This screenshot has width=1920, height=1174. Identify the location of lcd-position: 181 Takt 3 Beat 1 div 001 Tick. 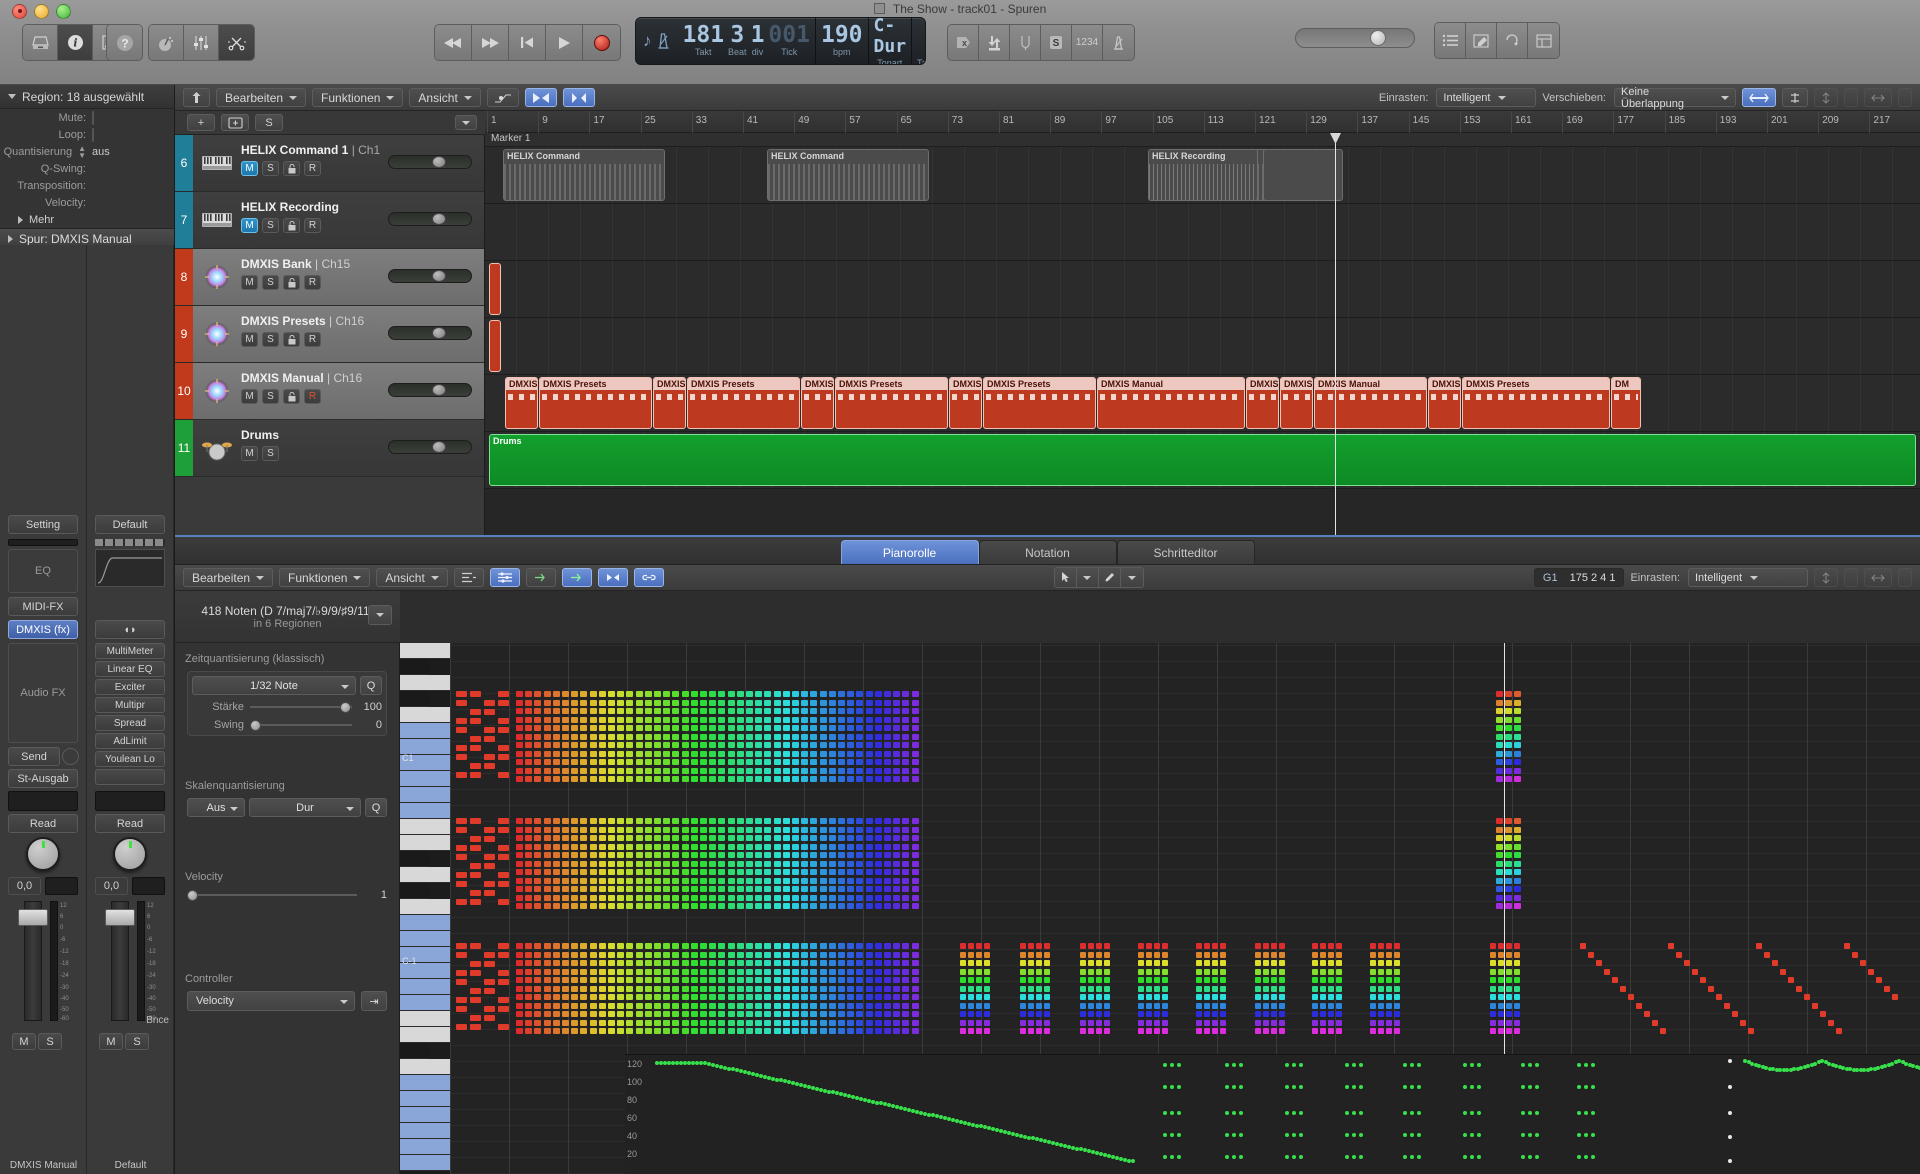
(747, 41).